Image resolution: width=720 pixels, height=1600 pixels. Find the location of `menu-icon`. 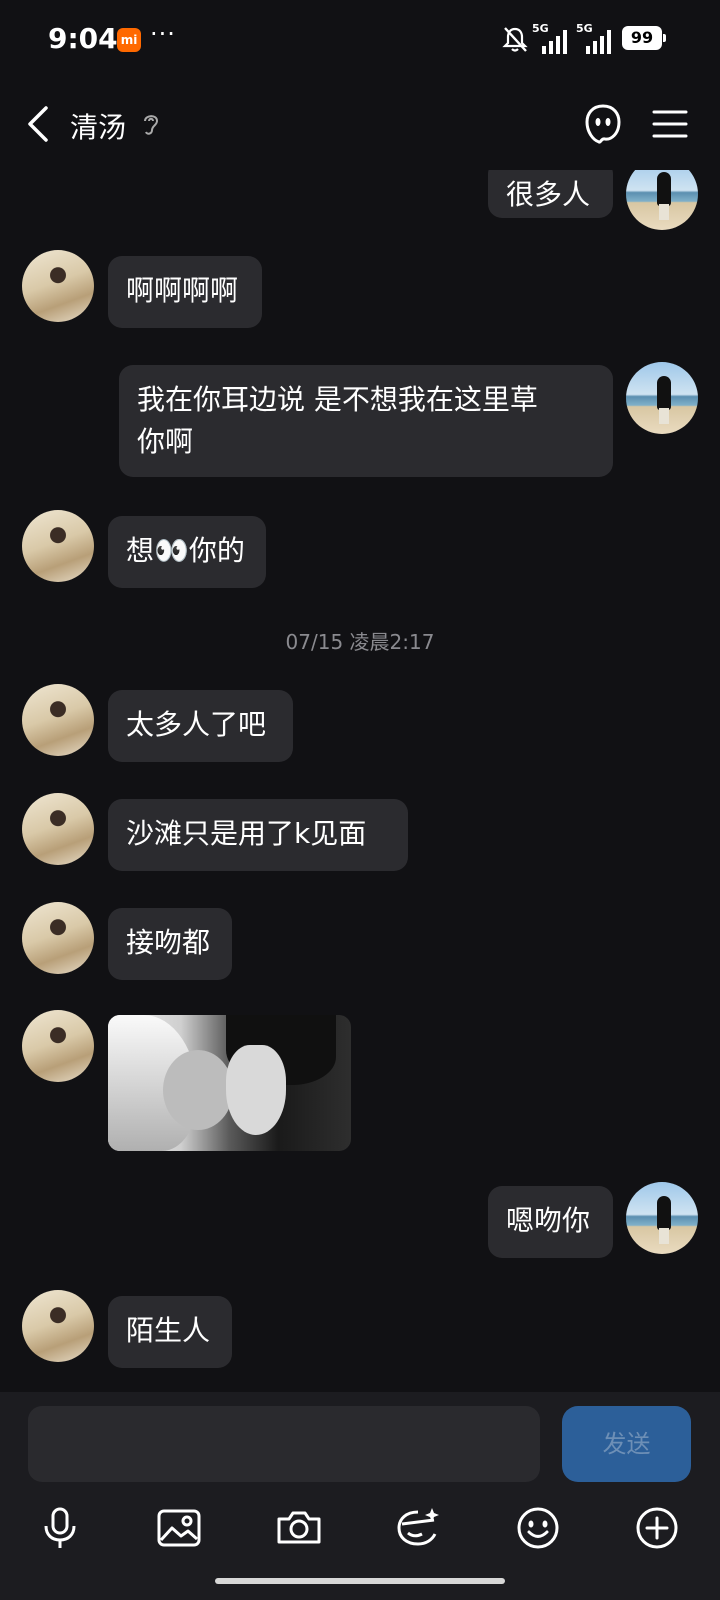

menu-icon is located at coordinates (670, 124).